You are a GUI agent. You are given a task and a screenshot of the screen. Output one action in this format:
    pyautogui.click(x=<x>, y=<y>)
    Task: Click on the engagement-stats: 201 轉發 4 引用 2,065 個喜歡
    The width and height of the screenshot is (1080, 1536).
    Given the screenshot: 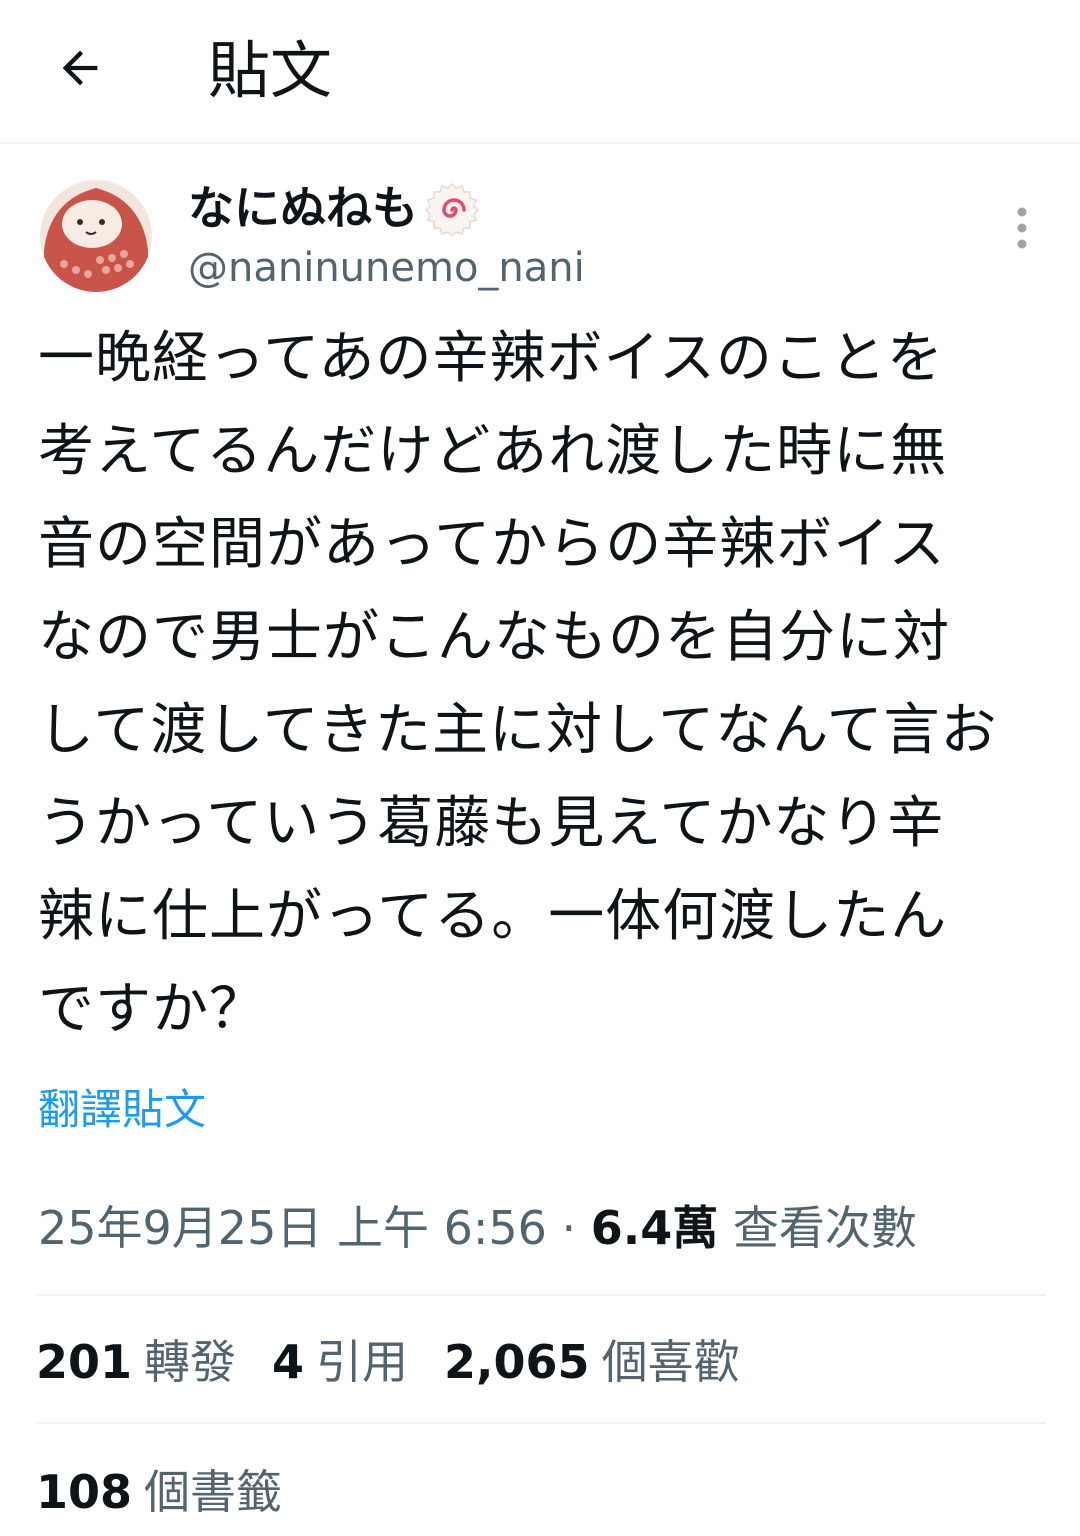 What is the action you would take?
    pyautogui.click(x=406, y=1362)
    